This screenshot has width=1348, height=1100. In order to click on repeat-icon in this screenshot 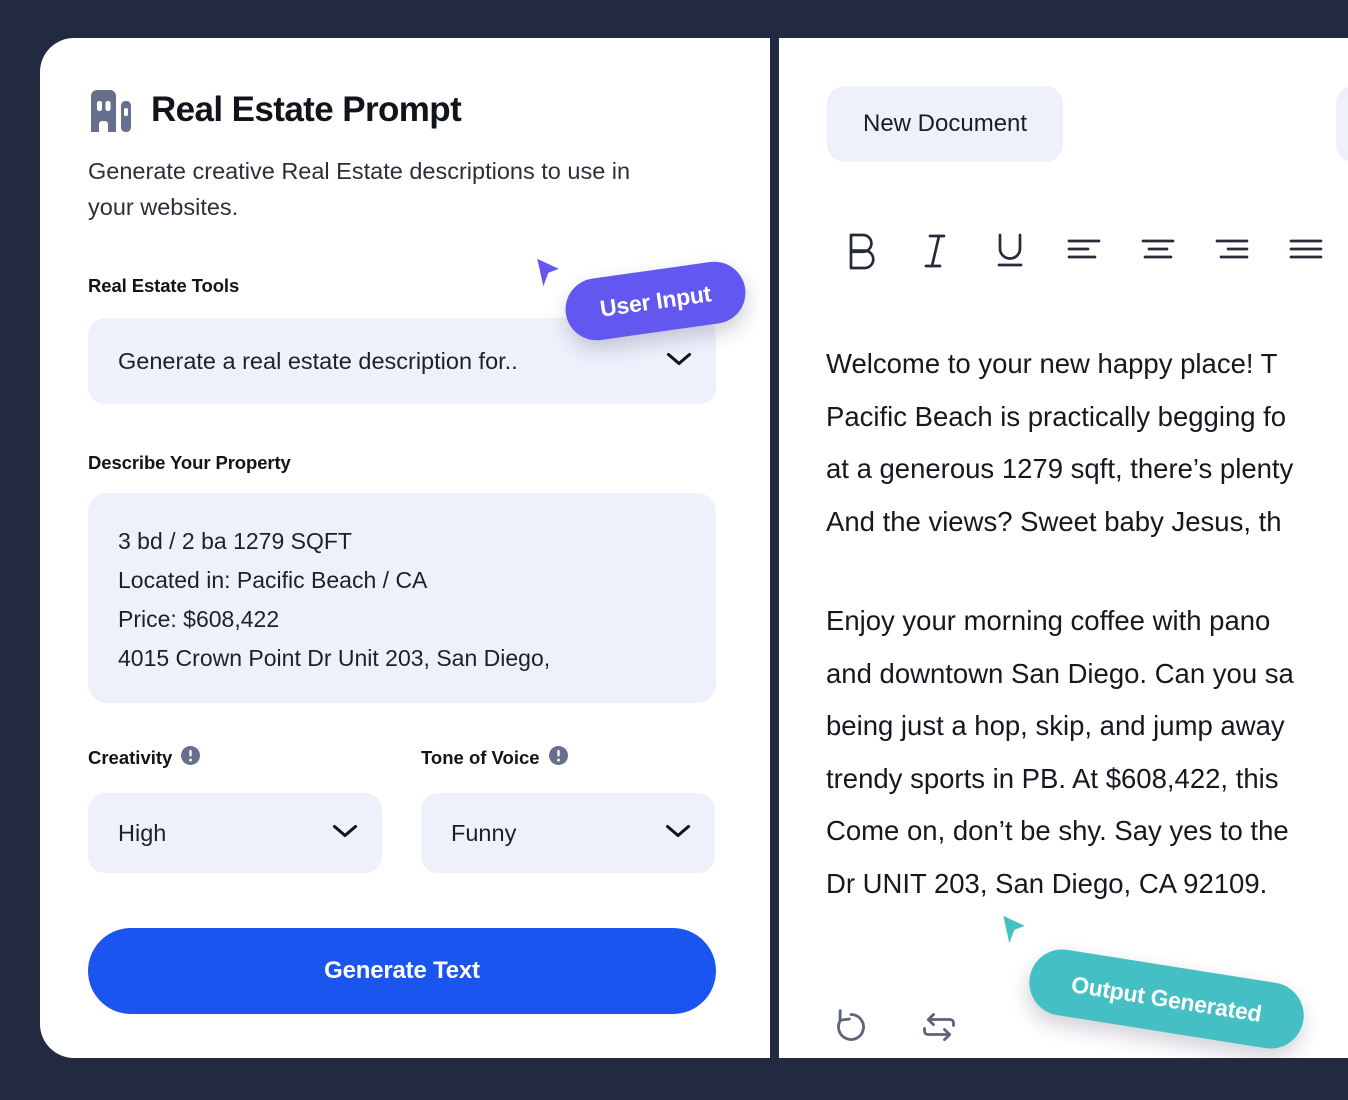, I will do `click(939, 1027)`.